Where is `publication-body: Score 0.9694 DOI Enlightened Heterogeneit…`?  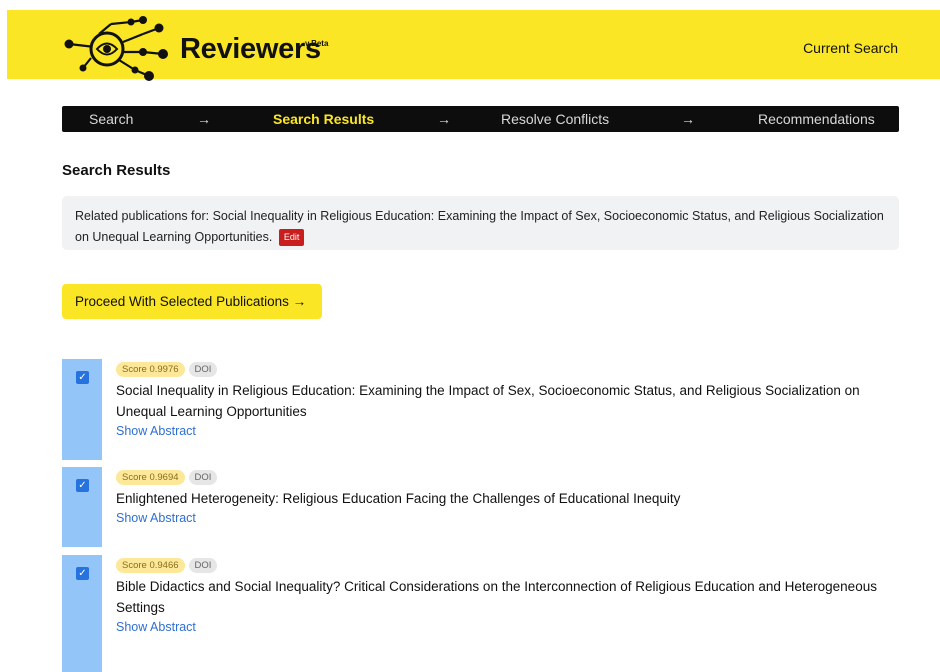
publication-body: Score 0.9694 DOI Enlightened Heterogeneit… is located at coordinates (506, 497).